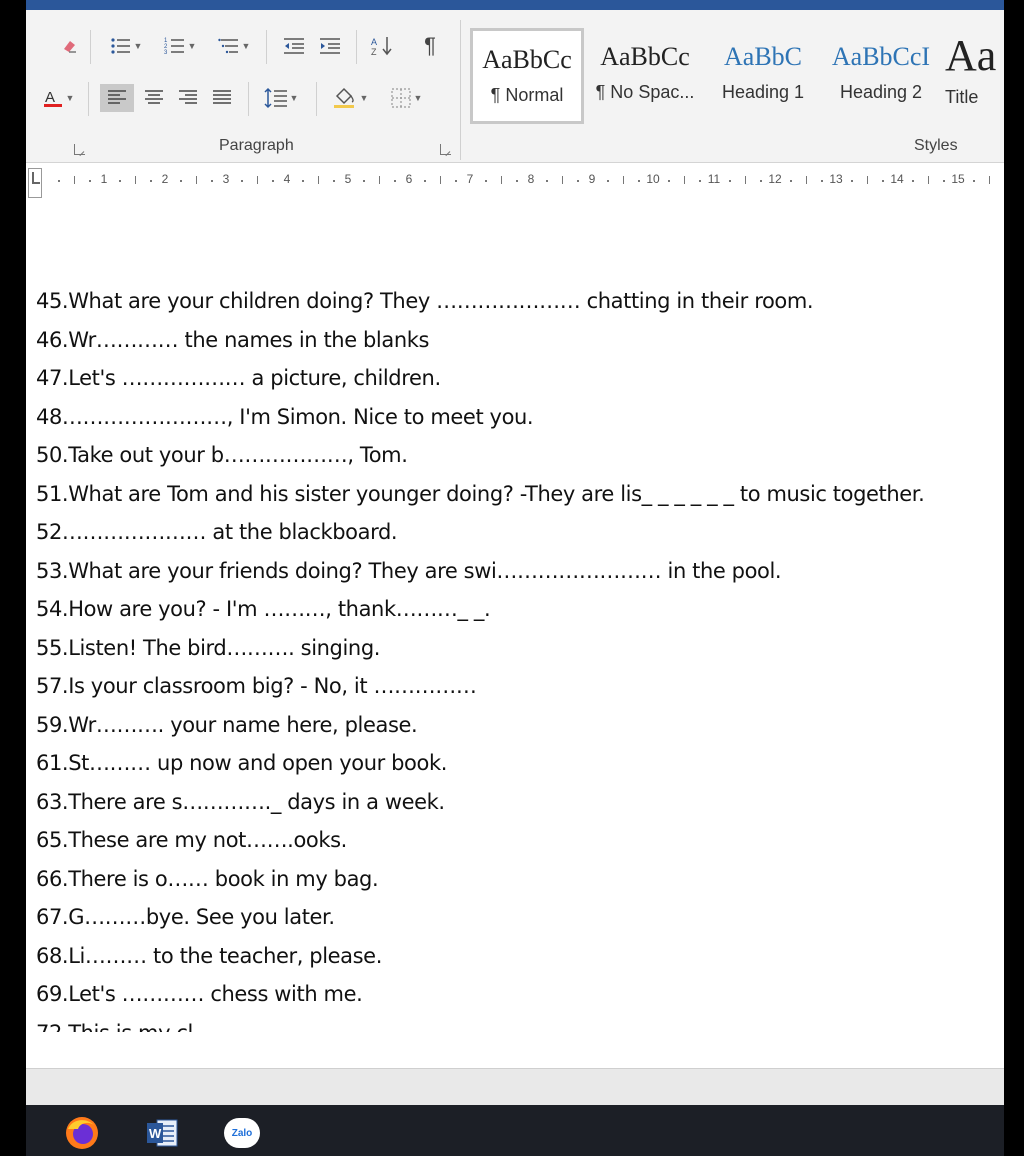  What do you see at coordinates (501, 763) in the screenshot?
I see `document-line: 61.St……… up now and open your book.` at bounding box center [501, 763].